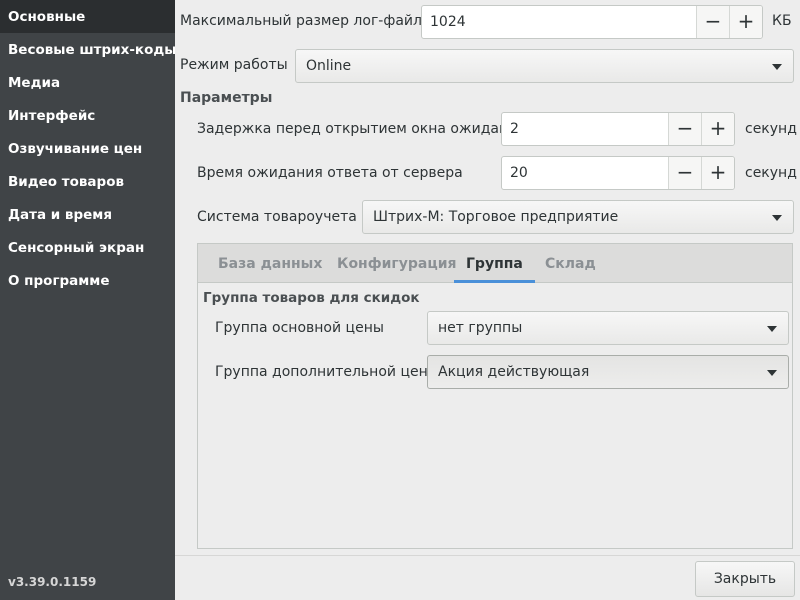 This screenshot has height=600, width=800. Describe the element at coordinates (87, 181) in the screenshot. I see `sidebar-item-product-video: Видео товаров` at that location.